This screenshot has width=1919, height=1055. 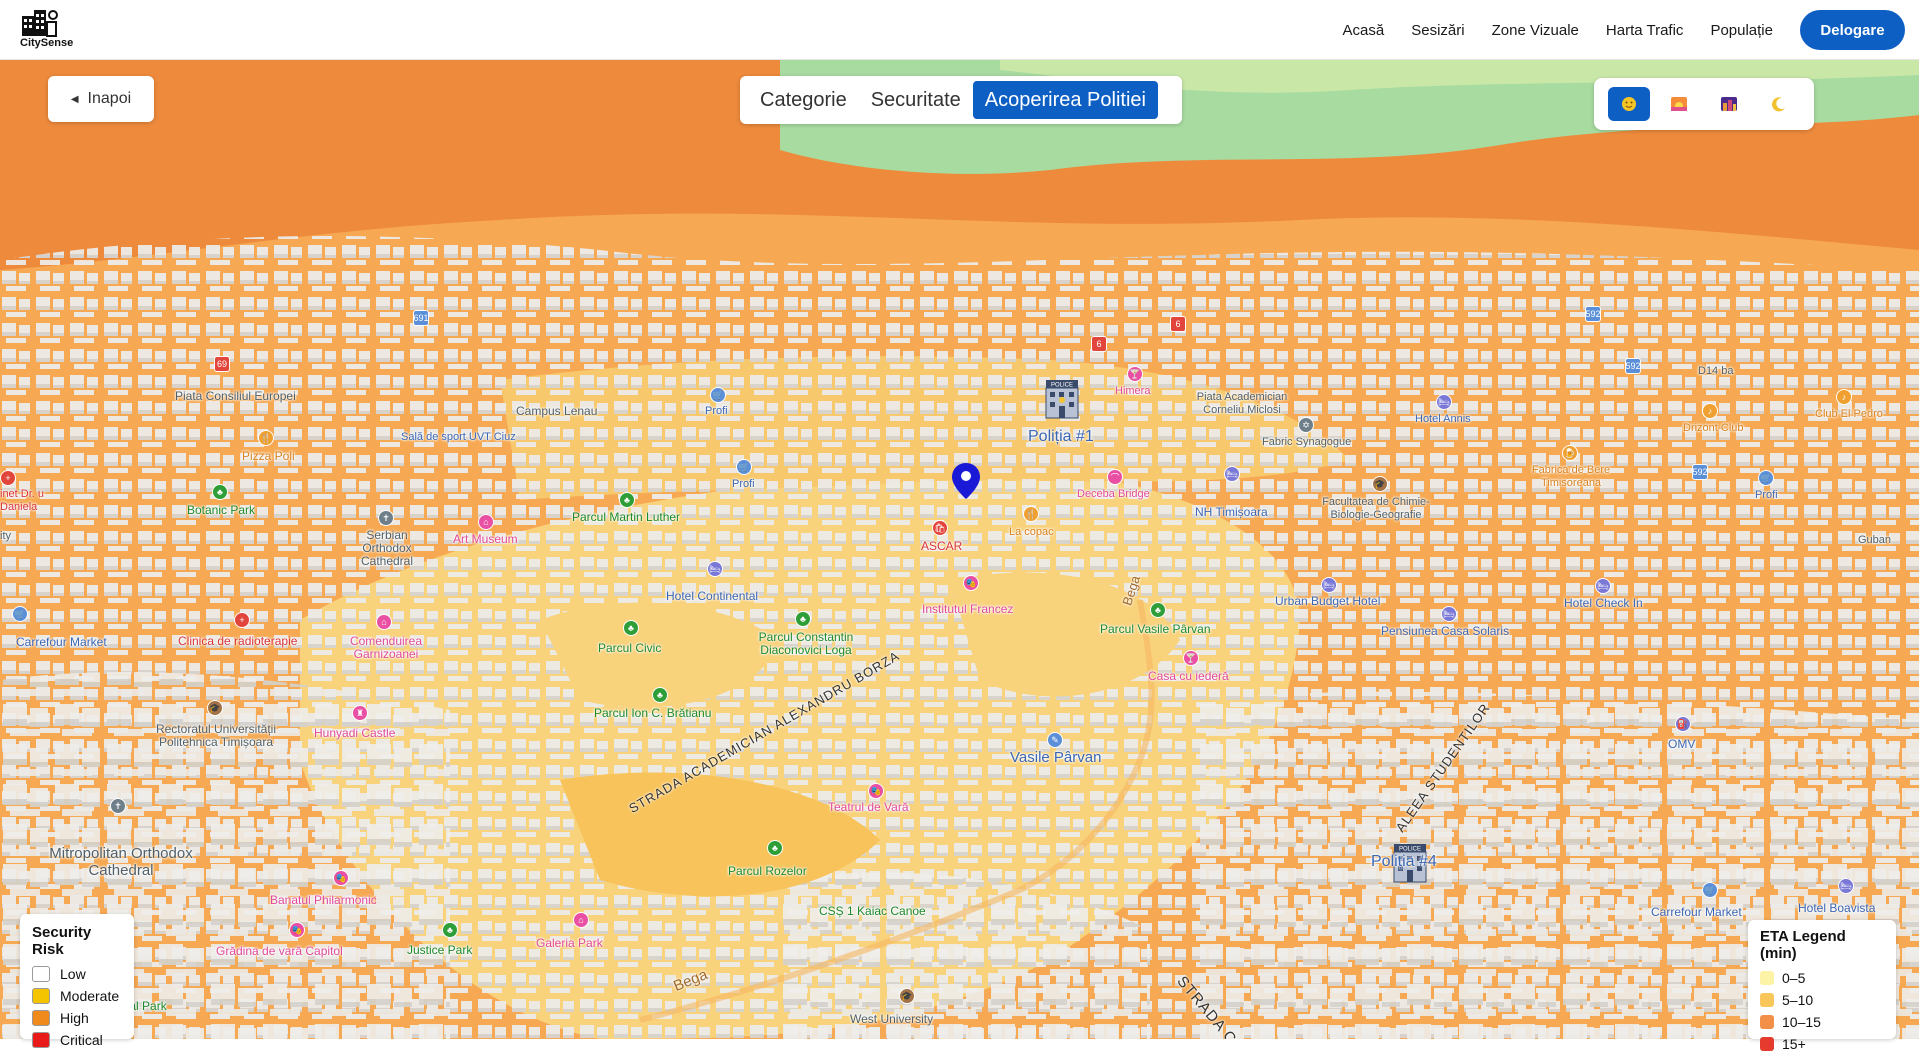 I want to click on school-icon: ✎, so click(x=1055, y=740).